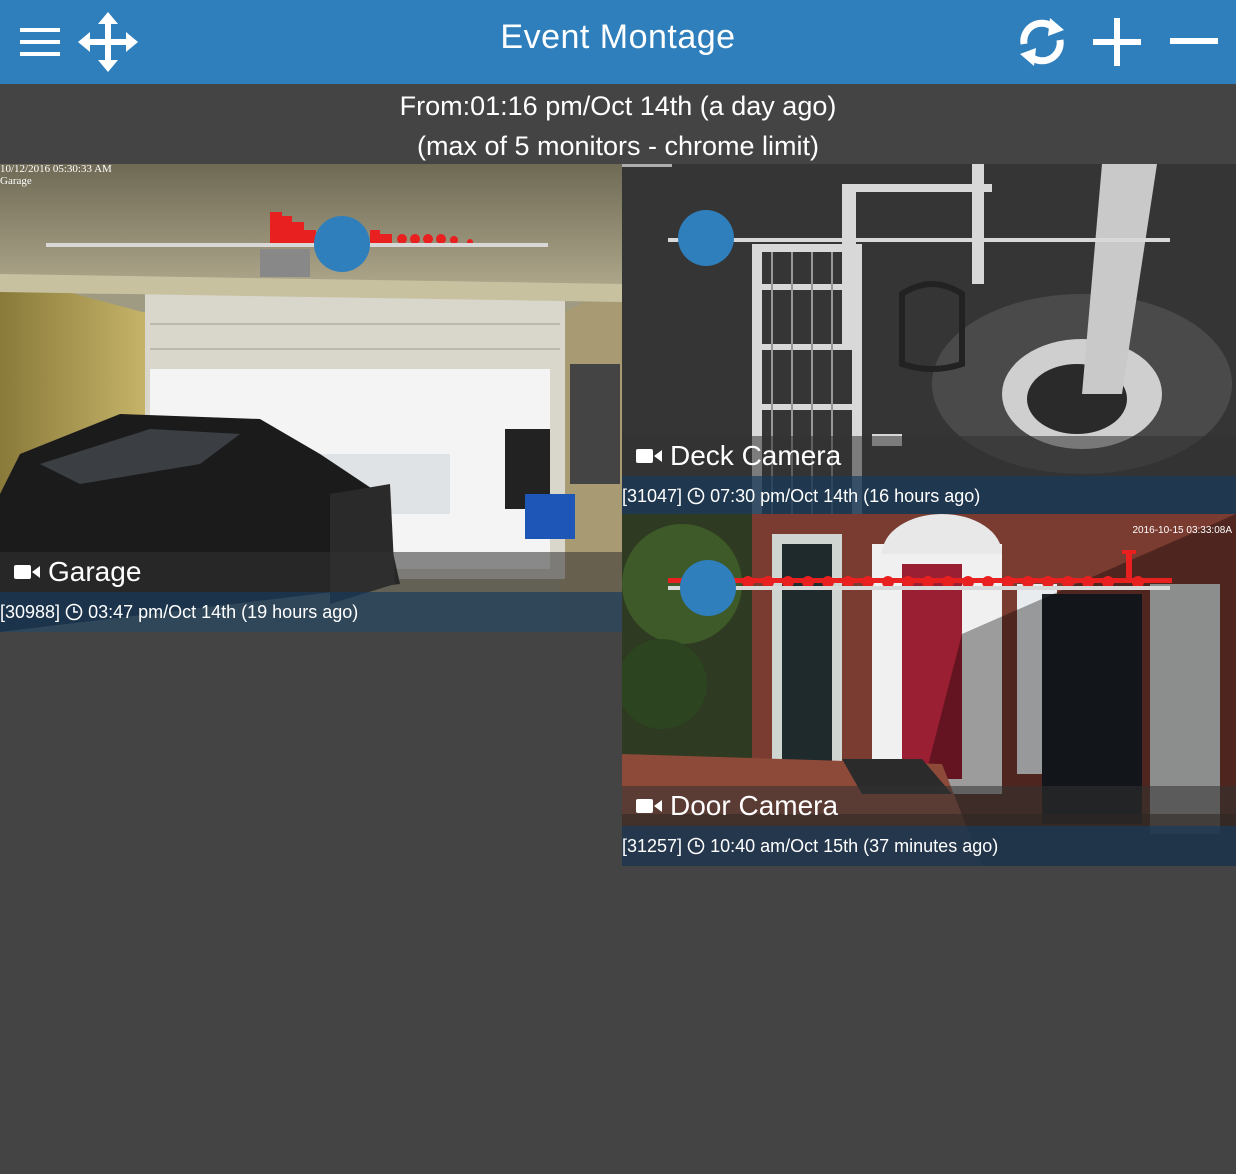 The height and width of the screenshot is (1174, 1236). I want to click on app-header: Event Montage, so click(618, 42).